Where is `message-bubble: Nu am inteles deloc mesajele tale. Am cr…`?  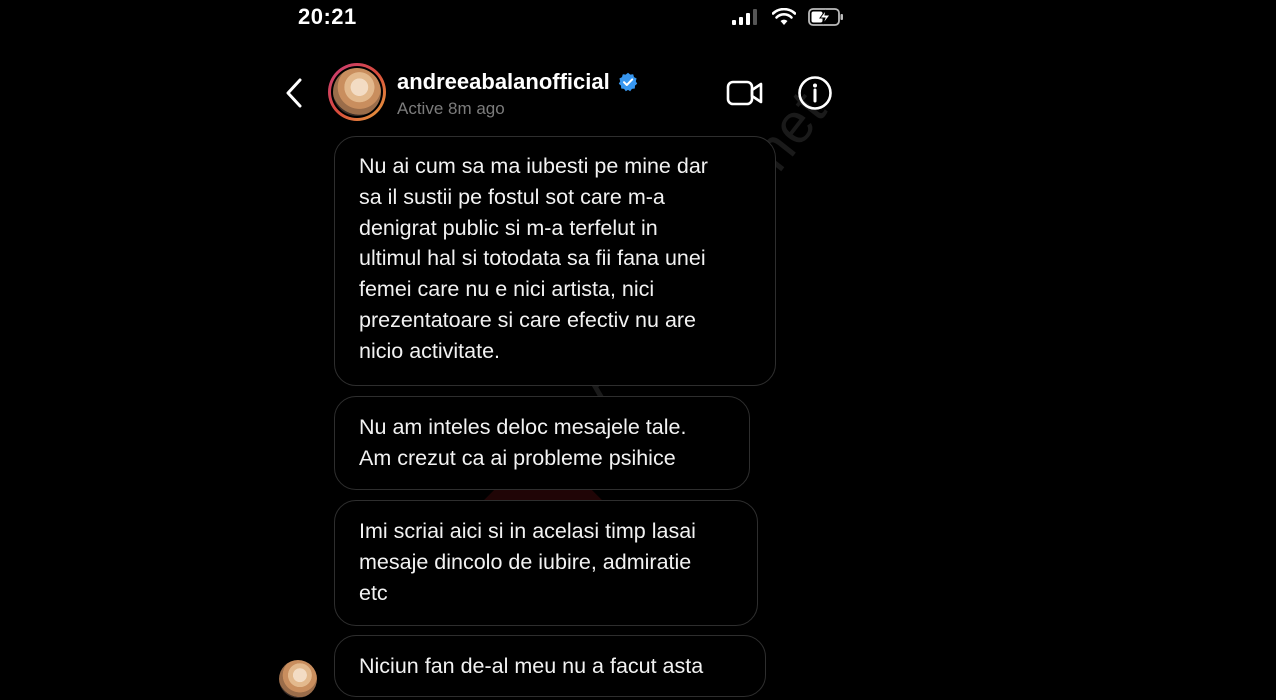 message-bubble: Nu am inteles deloc mesajele tale. Am cr… is located at coordinates (542, 443).